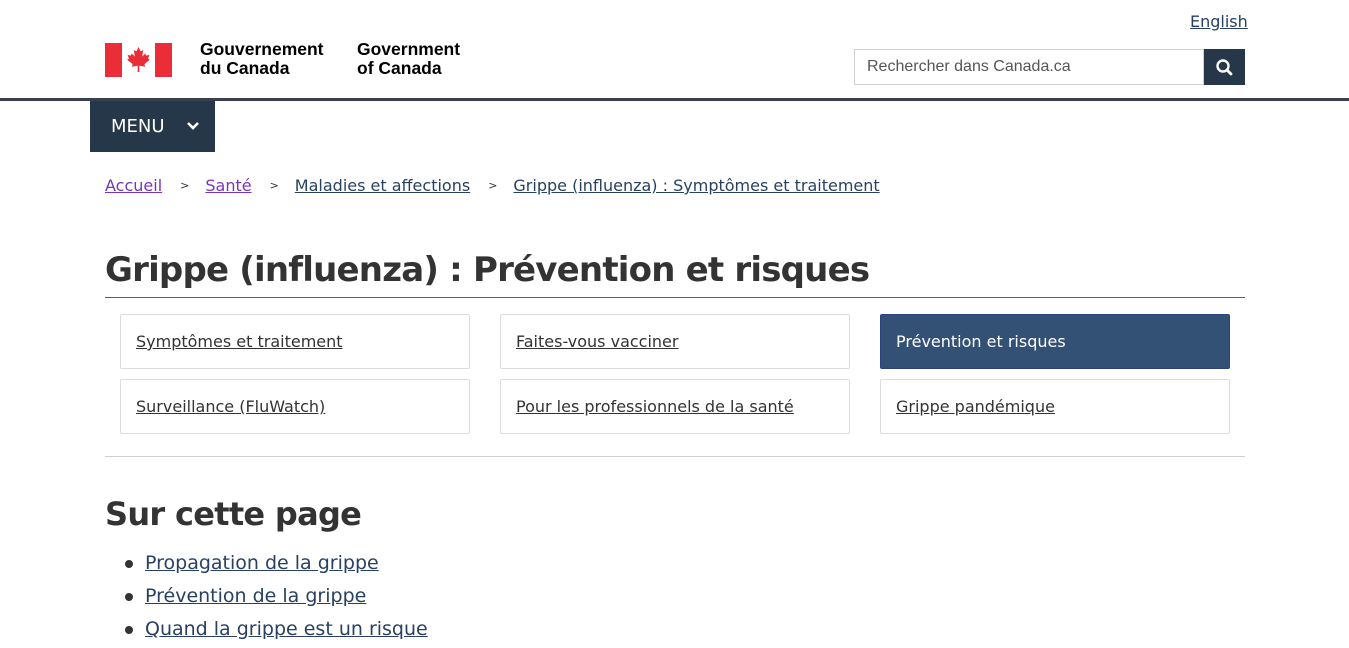 The image size is (1349, 648). What do you see at coordinates (675, 406) in the screenshot?
I see `tile-professionnels: Pour les professionnels de la santé` at bounding box center [675, 406].